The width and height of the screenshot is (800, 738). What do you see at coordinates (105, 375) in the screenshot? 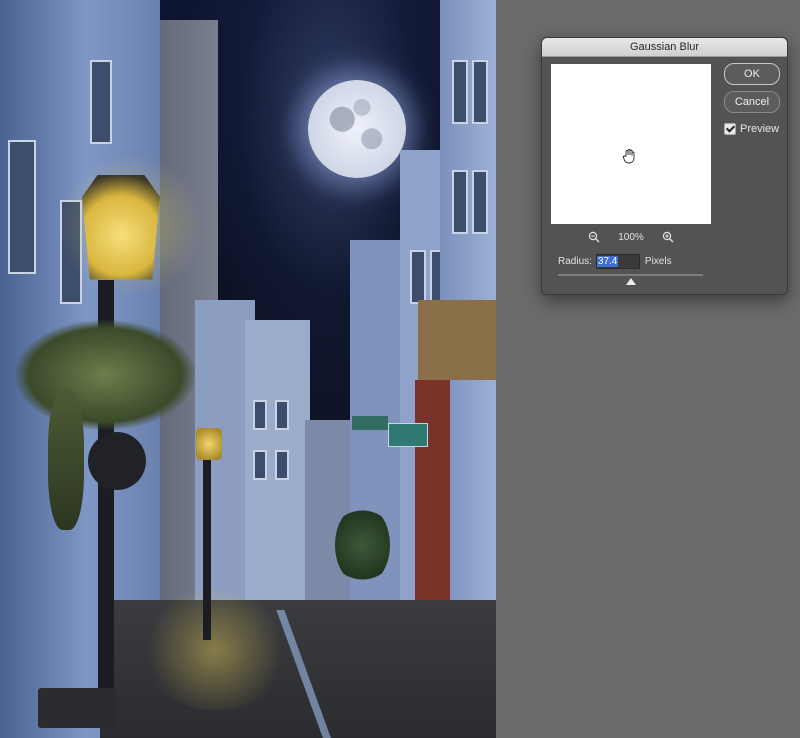
I see `flower-basket` at bounding box center [105, 375].